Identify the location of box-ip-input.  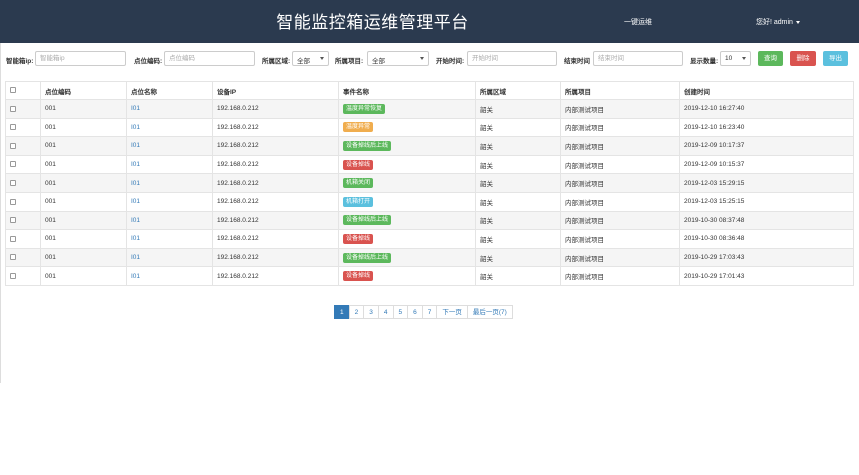
(80, 58).